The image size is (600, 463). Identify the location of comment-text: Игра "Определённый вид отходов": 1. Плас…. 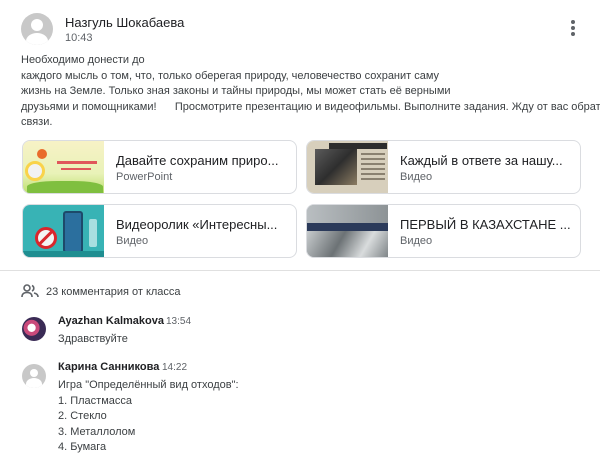
(148, 417).